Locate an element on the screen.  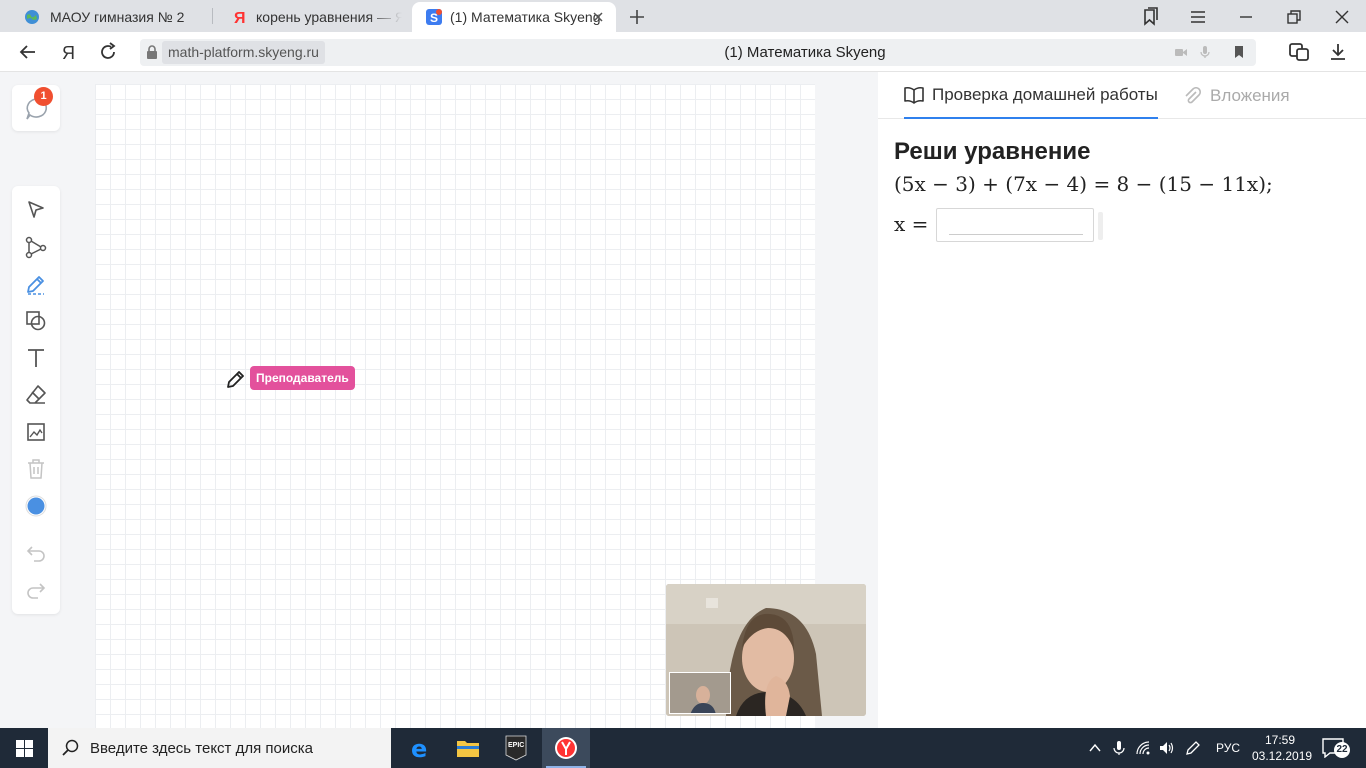
epic-games-icon: EPIC is located at coordinates (516, 748).